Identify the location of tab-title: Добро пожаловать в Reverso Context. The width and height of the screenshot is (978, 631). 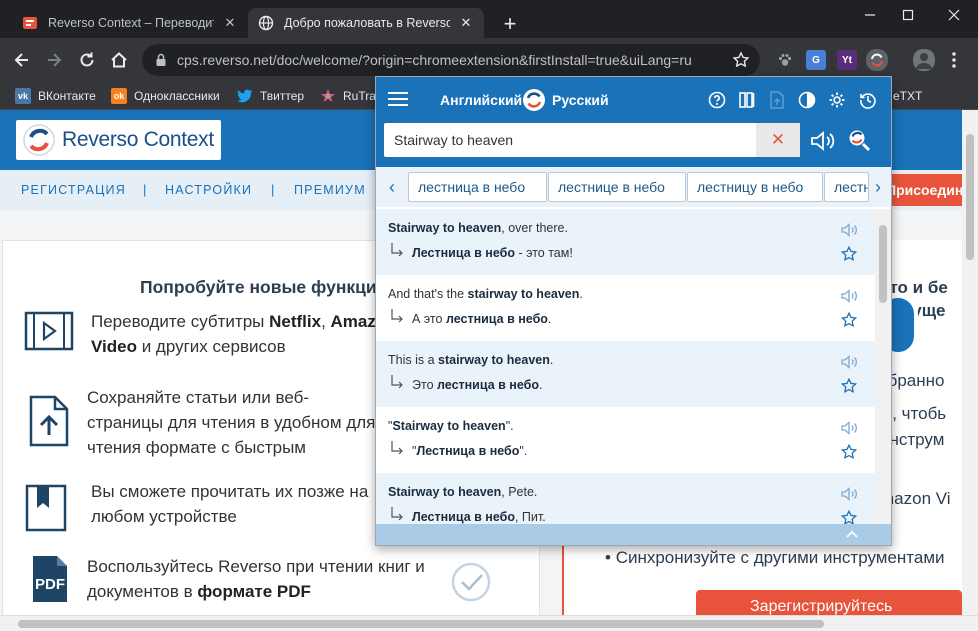
(367, 23).